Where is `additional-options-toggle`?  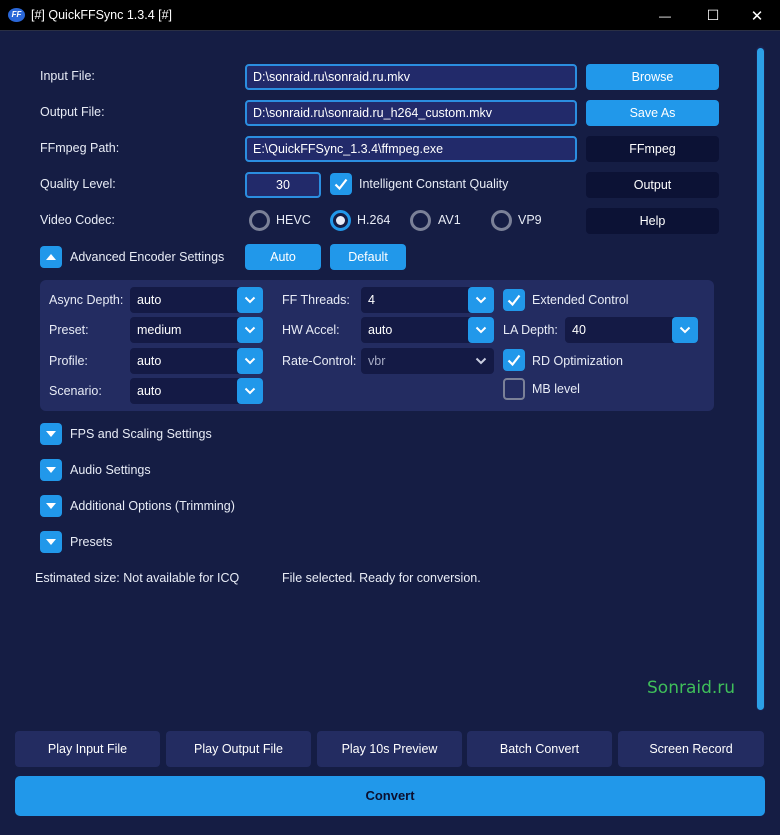
additional-options-toggle is located at coordinates (51, 506).